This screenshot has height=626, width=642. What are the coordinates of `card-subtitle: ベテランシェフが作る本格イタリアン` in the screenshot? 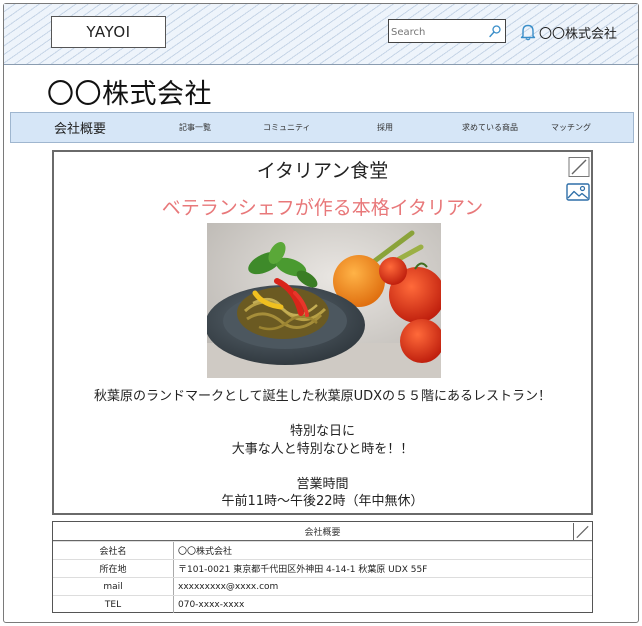 It's located at (322, 208).